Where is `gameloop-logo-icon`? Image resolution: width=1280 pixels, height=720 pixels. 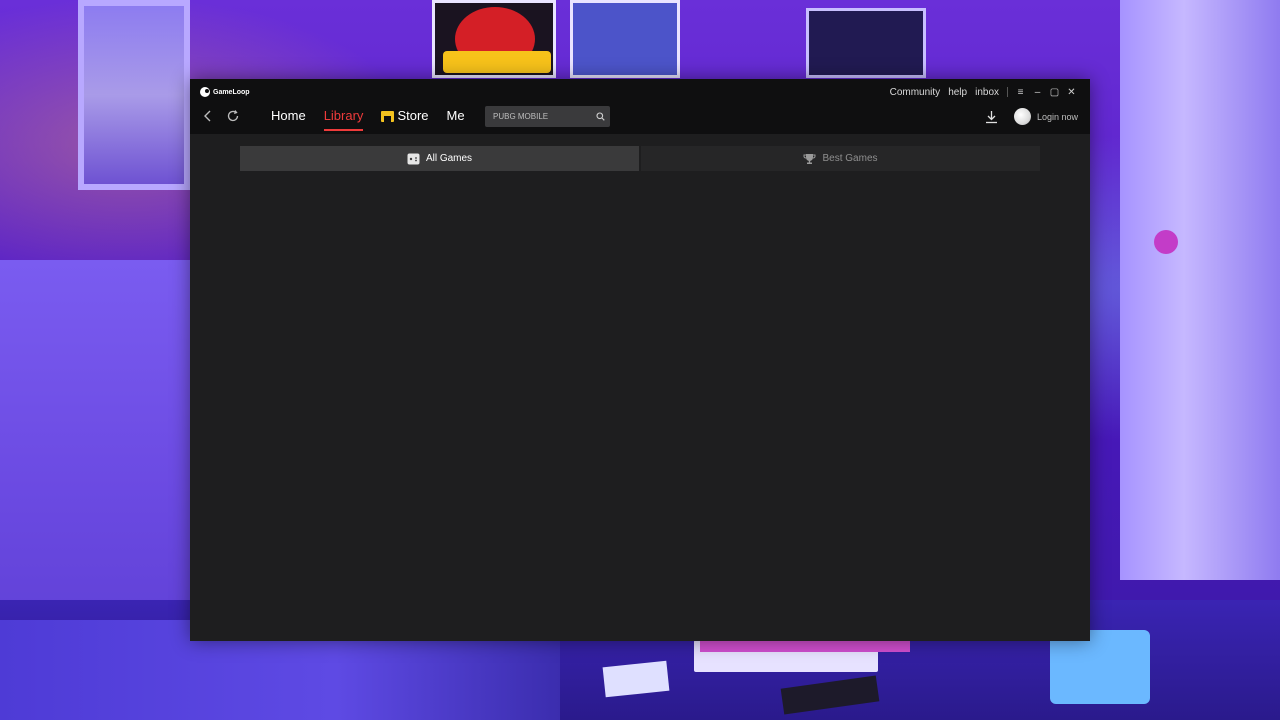 gameloop-logo-icon is located at coordinates (205, 92).